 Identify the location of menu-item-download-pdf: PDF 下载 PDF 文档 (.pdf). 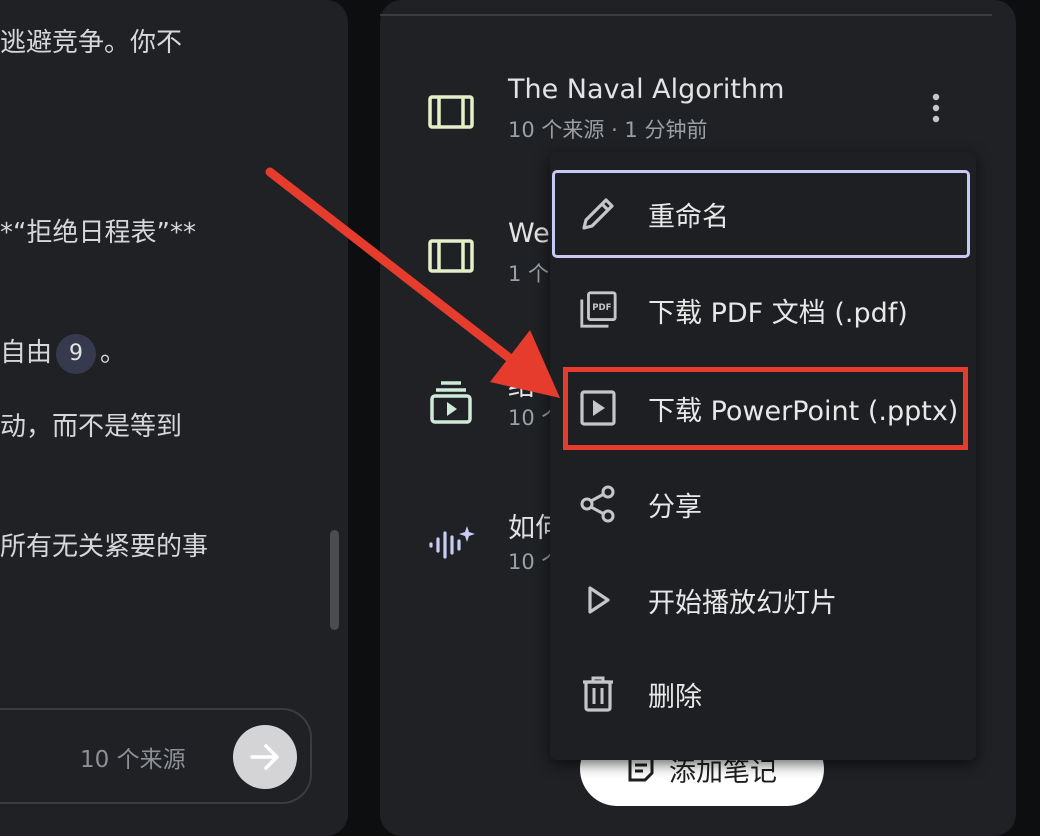
(763, 310).